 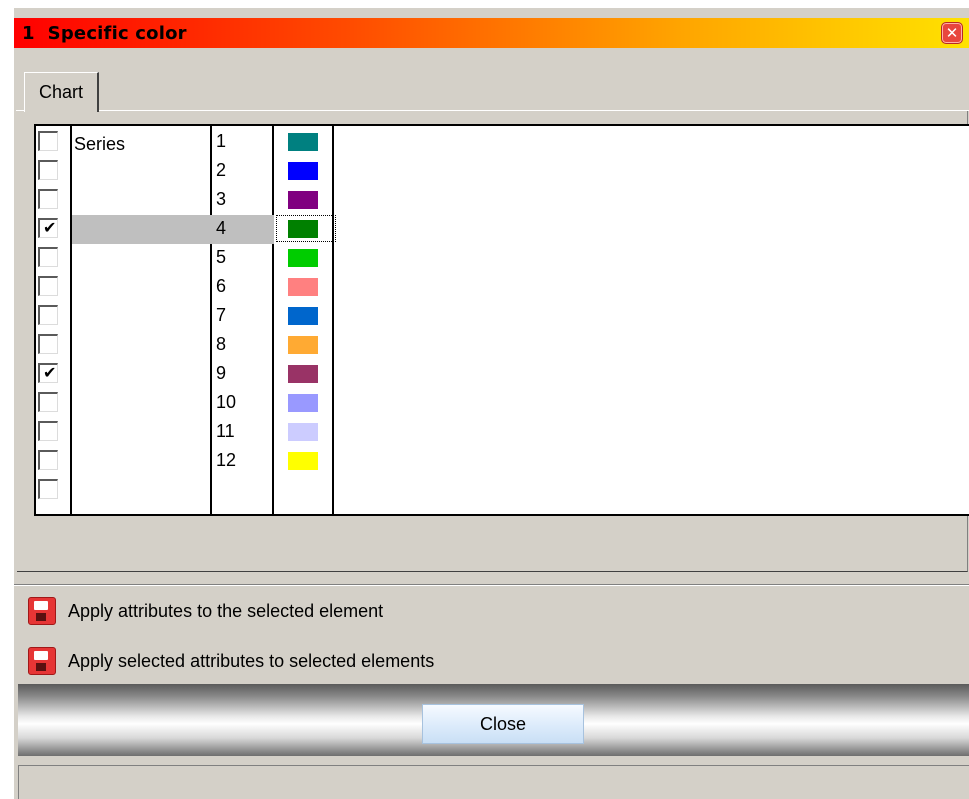 I want to click on series-number: 8, so click(x=221, y=344).